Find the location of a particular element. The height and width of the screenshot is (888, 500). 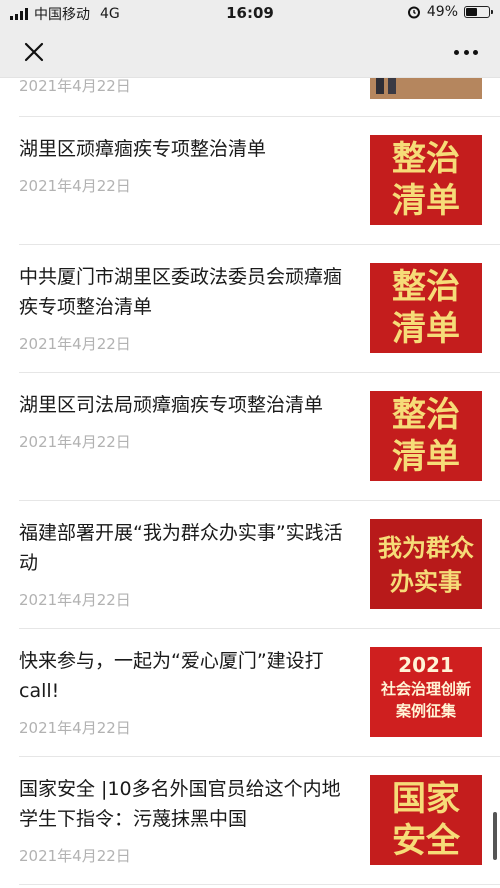

article-title: 湖里区司法局顽瘴痼疾专项整治清单 is located at coordinates (171, 405).